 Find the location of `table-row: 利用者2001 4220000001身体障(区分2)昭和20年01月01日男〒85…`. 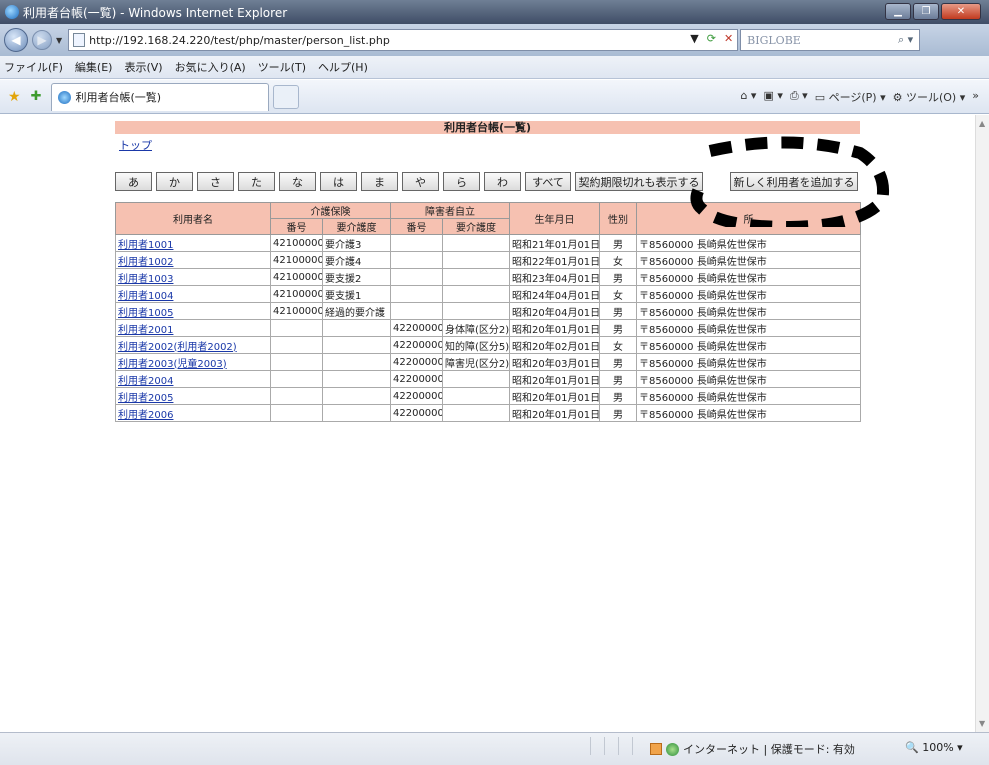

table-row: 利用者2001 4220000001身体障(区分2)昭和20年01月01日男〒85… is located at coordinates (488, 328).